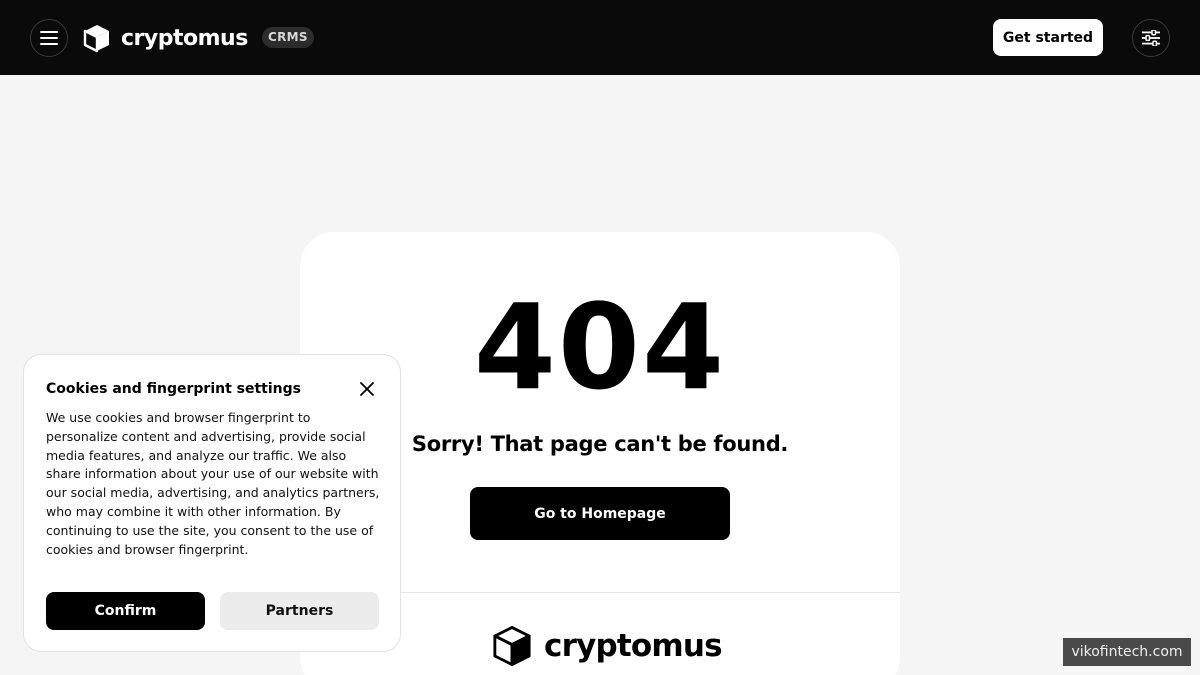 The width and height of the screenshot is (1200, 675). What do you see at coordinates (125, 611) in the screenshot?
I see `confirm-button: Confirm` at bounding box center [125, 611].